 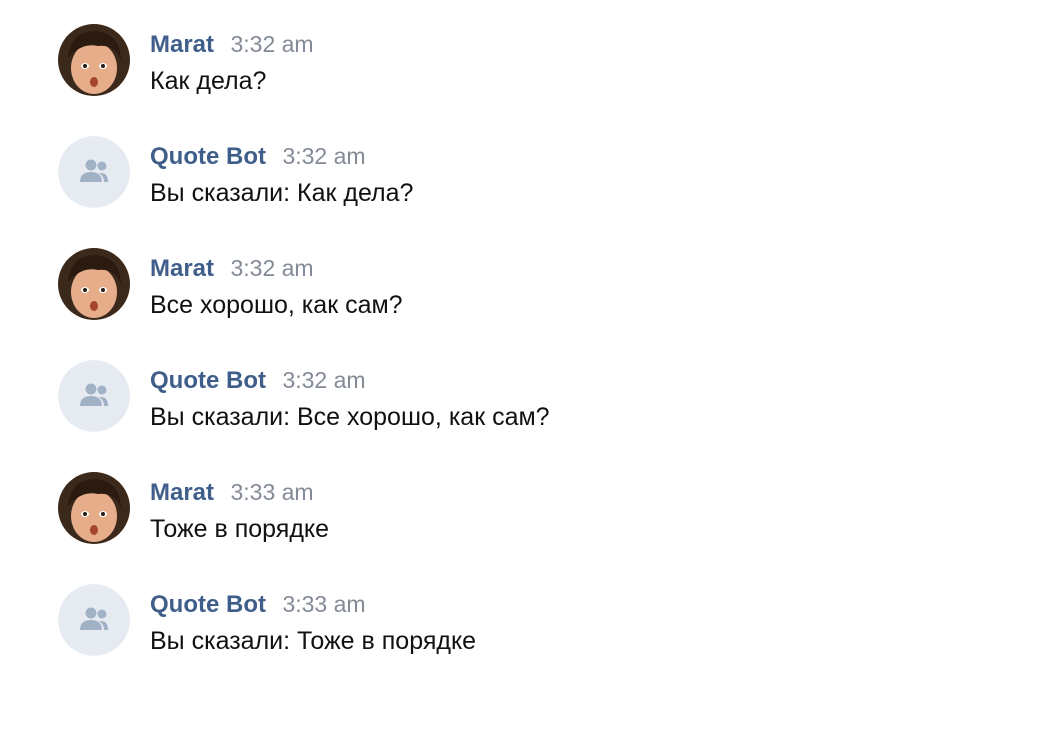 I want to click on message-item: Marat 3:33 am Тоже в порядке, so click(x=548, y=528).